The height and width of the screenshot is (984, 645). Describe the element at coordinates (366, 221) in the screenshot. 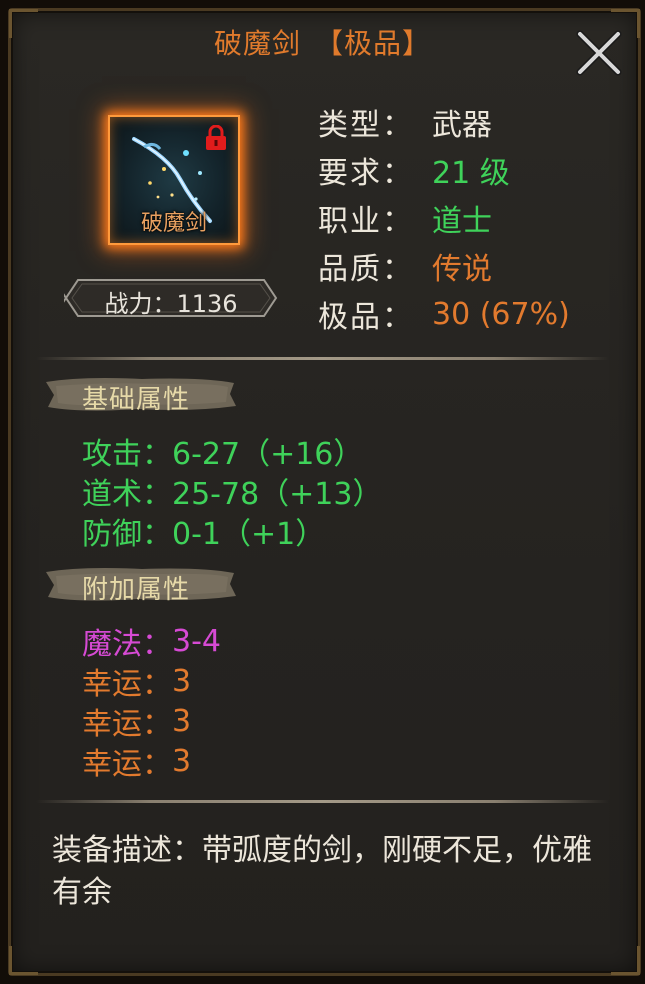

I see `info-label: 职业：` at that location.